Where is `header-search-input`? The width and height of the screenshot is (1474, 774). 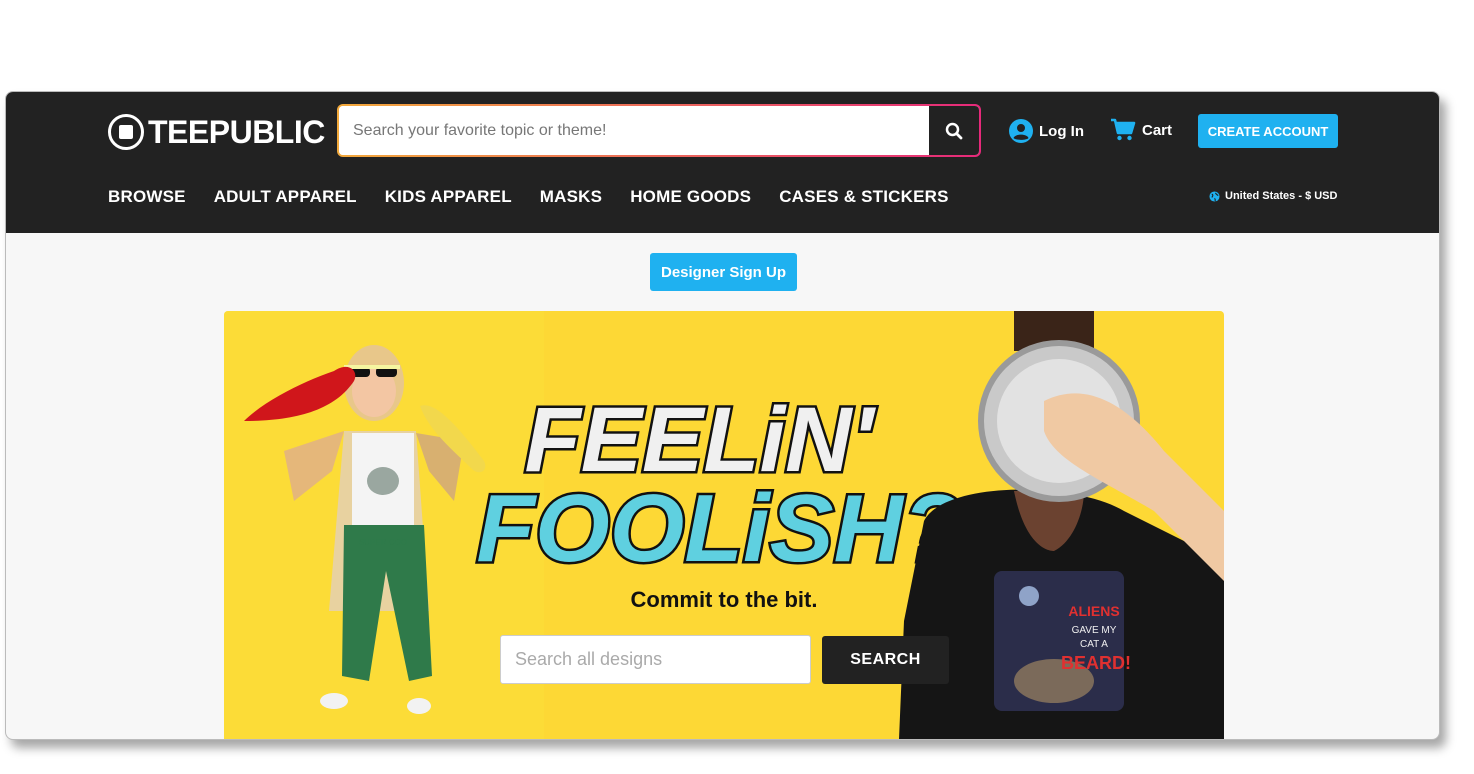
header-search-input is located at coordinates (634, 130).